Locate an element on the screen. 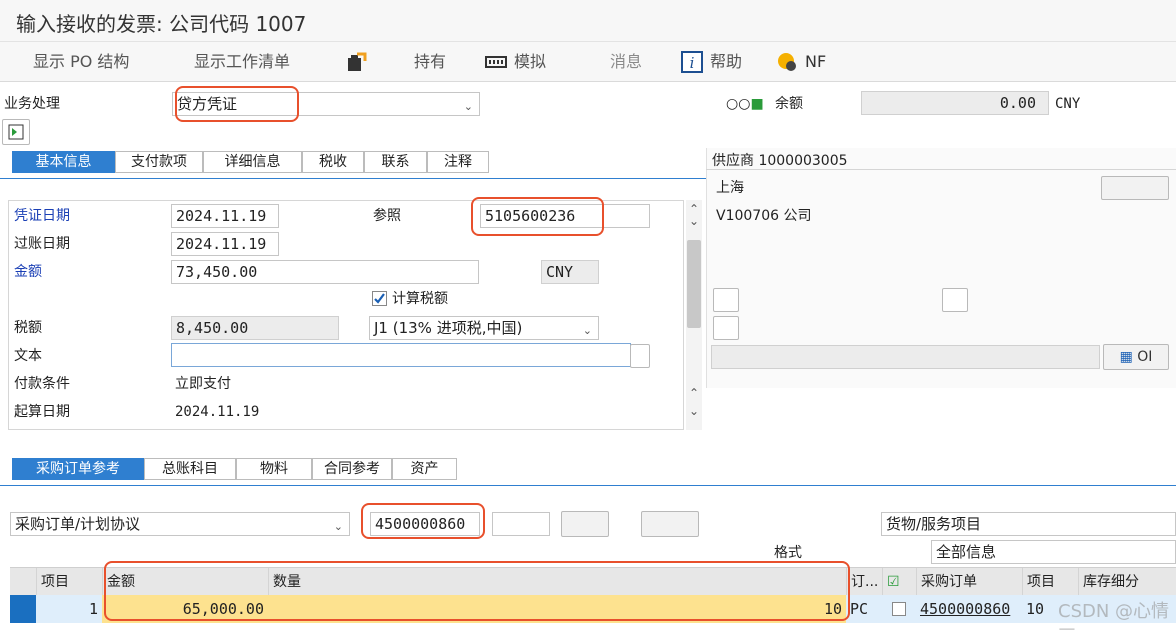  open-items-label: OI is located at coordinates (1145, 357).